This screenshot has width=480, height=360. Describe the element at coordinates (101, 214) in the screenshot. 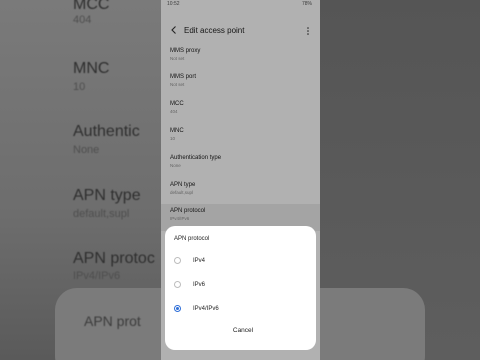

I see `bg-row-value: default,supl` at that location.